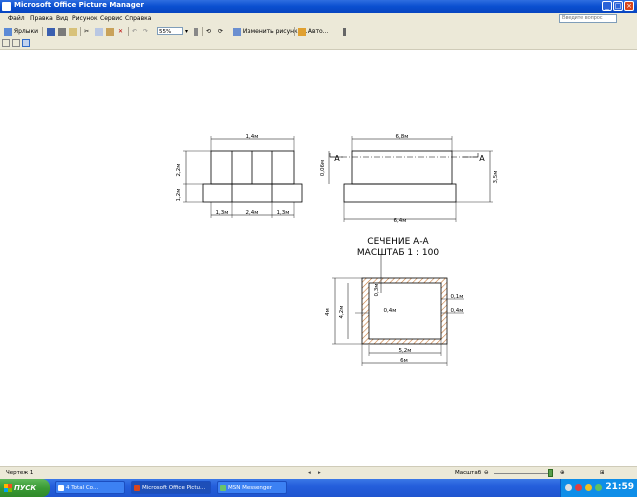 The image size is (637, 497). I want to click on auto-correct-icon, so click(302, 31).